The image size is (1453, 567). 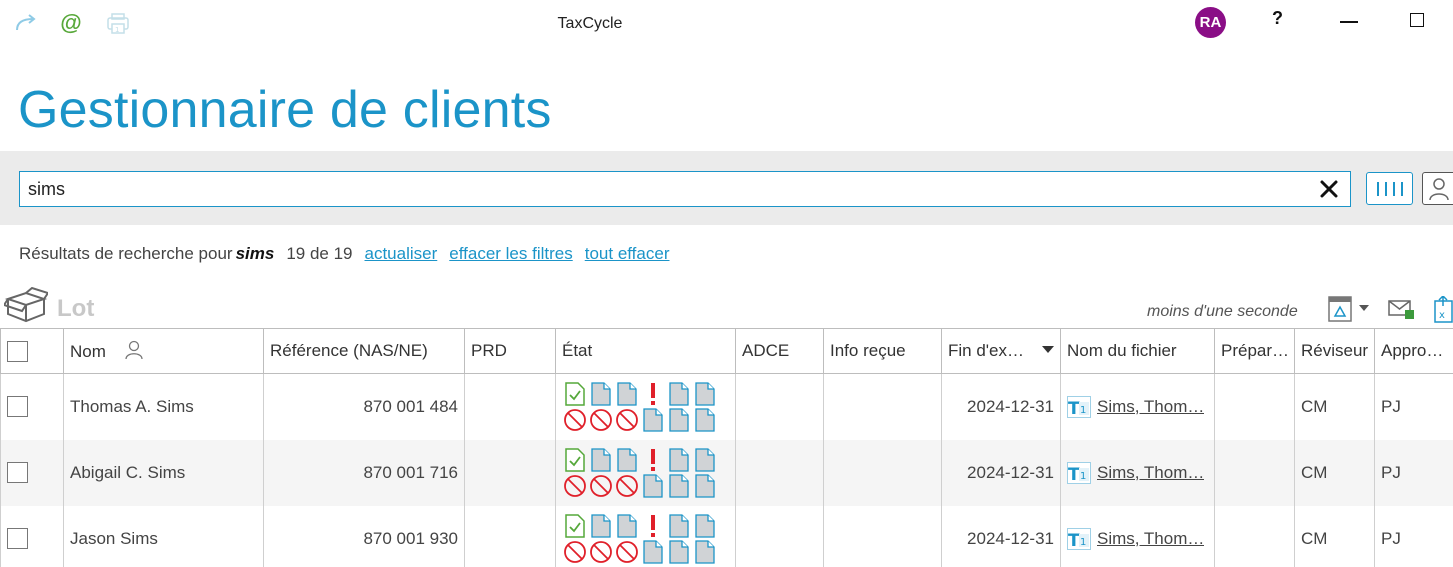 I want to click on email-excel-icon, so click(x=1402, y=311).